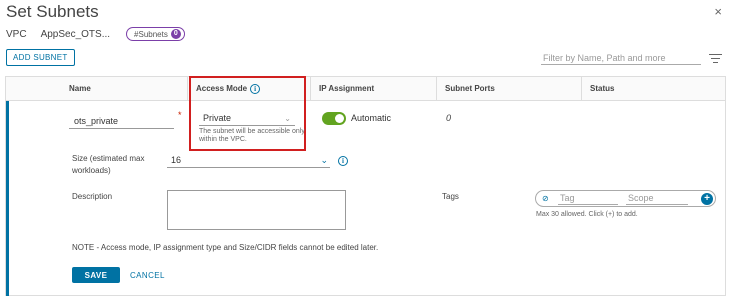 Image resolution: width=730 pixels, height=298 pixels. What do you see at coordinates (587, 214) in the screenshot?
I see `tags-help: Max 30 allowed. Click (+) to add.` at bounding box center [587, 214].